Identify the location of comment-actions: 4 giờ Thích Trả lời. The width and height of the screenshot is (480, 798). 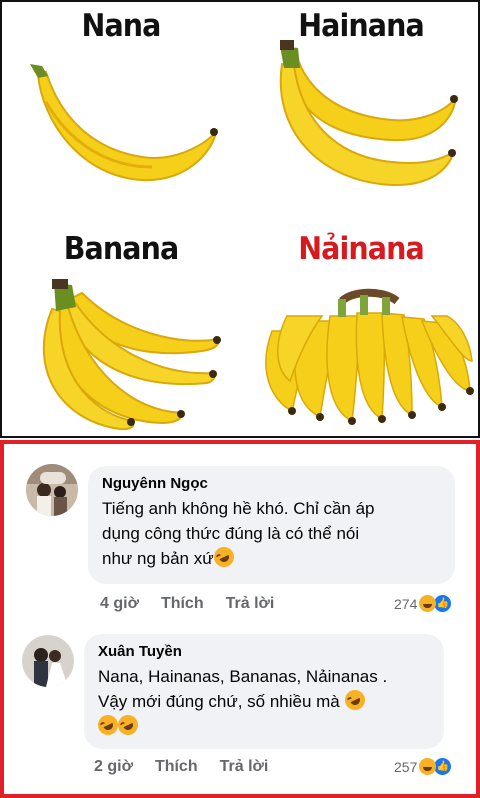
(198, 604).